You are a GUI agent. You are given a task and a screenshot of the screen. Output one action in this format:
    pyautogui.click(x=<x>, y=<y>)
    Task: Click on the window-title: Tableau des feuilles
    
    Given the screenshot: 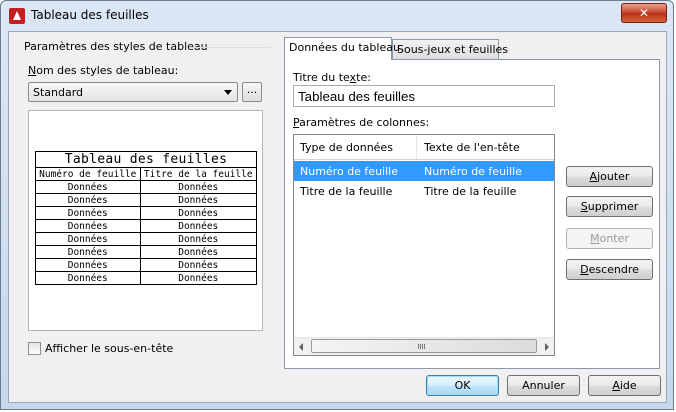 What is the action you would take?
    pyautogui.click(x=90, y=15)
    